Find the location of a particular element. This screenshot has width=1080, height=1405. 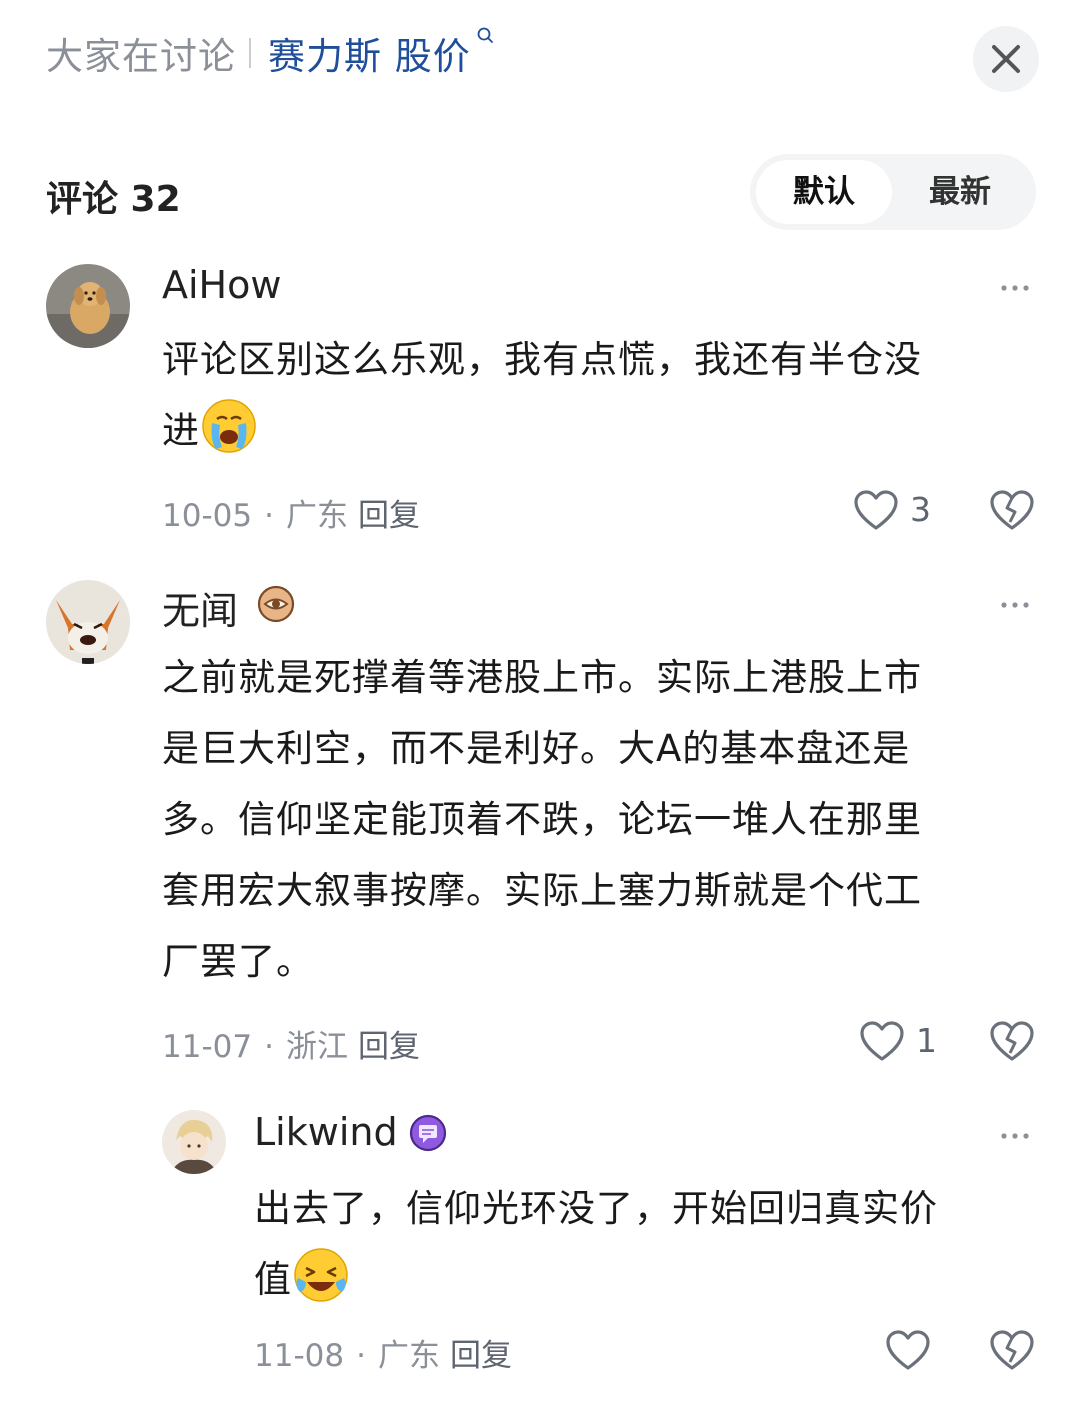

topic-query-link: 赛力斯 股价 is located at coordinates (369, 53).